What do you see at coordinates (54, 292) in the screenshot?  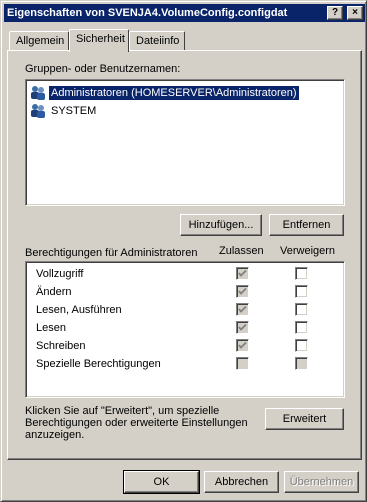 I see `permission-name: Ändern` at bounding box center [54, 292].